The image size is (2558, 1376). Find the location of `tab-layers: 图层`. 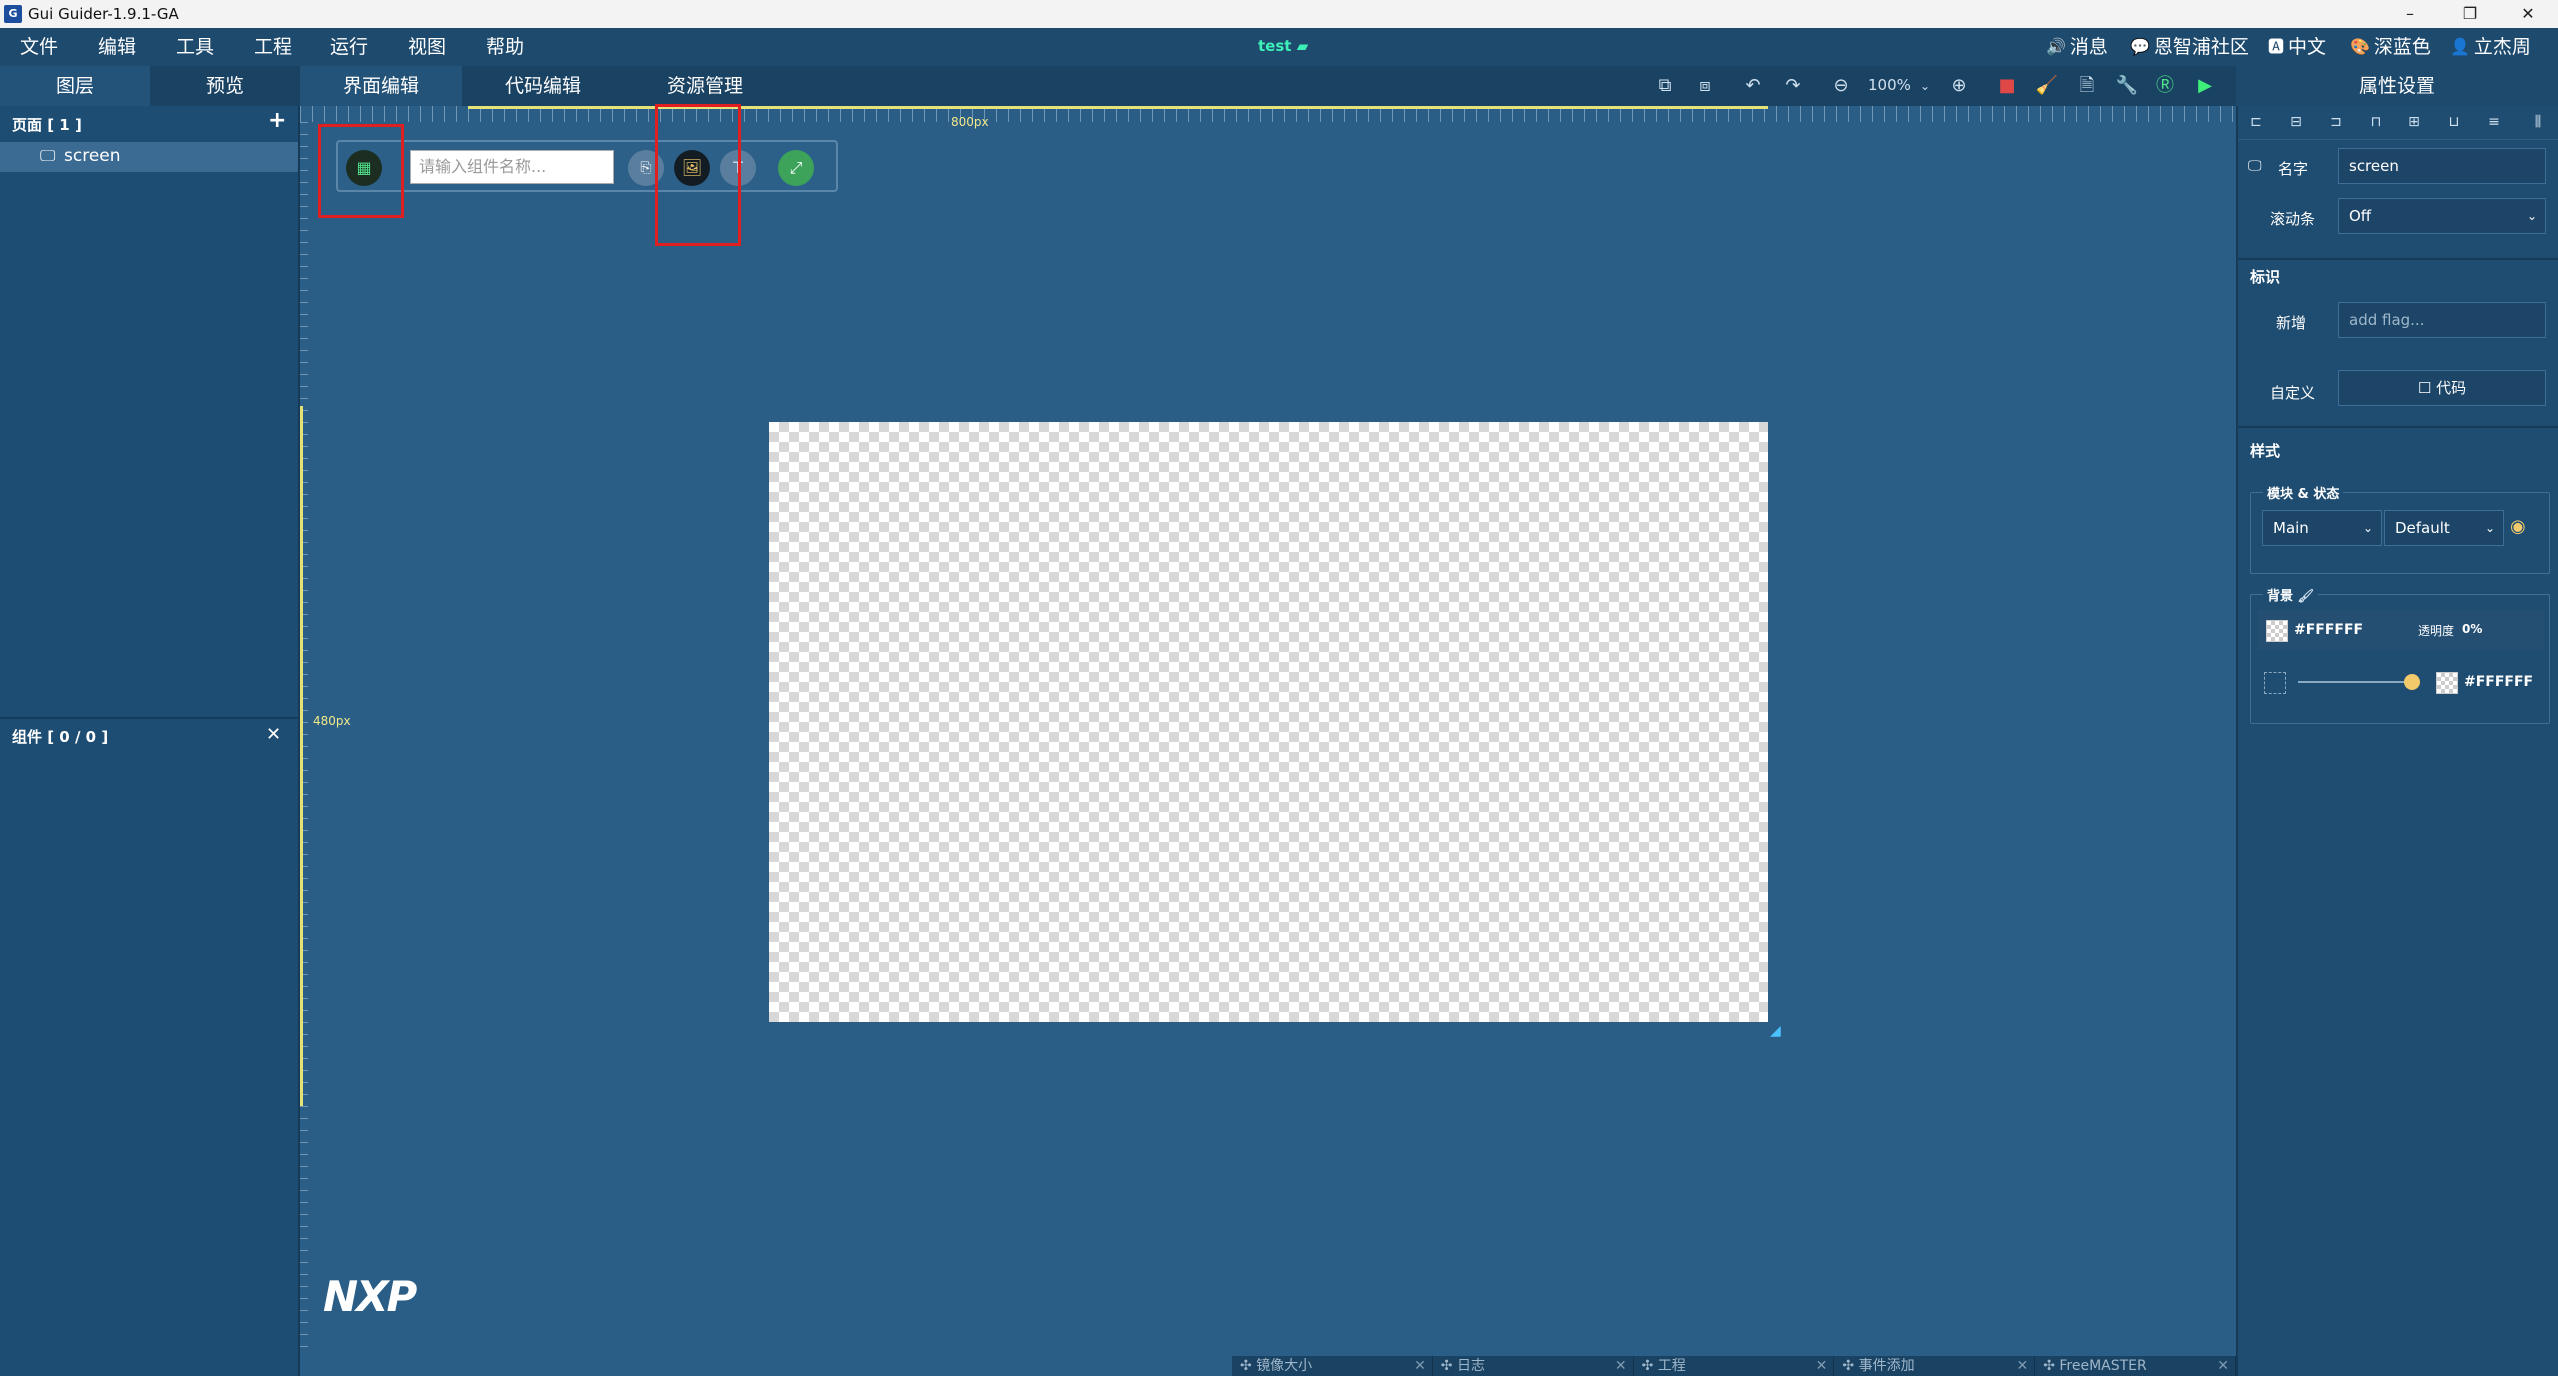

tab-layers: 图层 is located at coordinates (75, 86).